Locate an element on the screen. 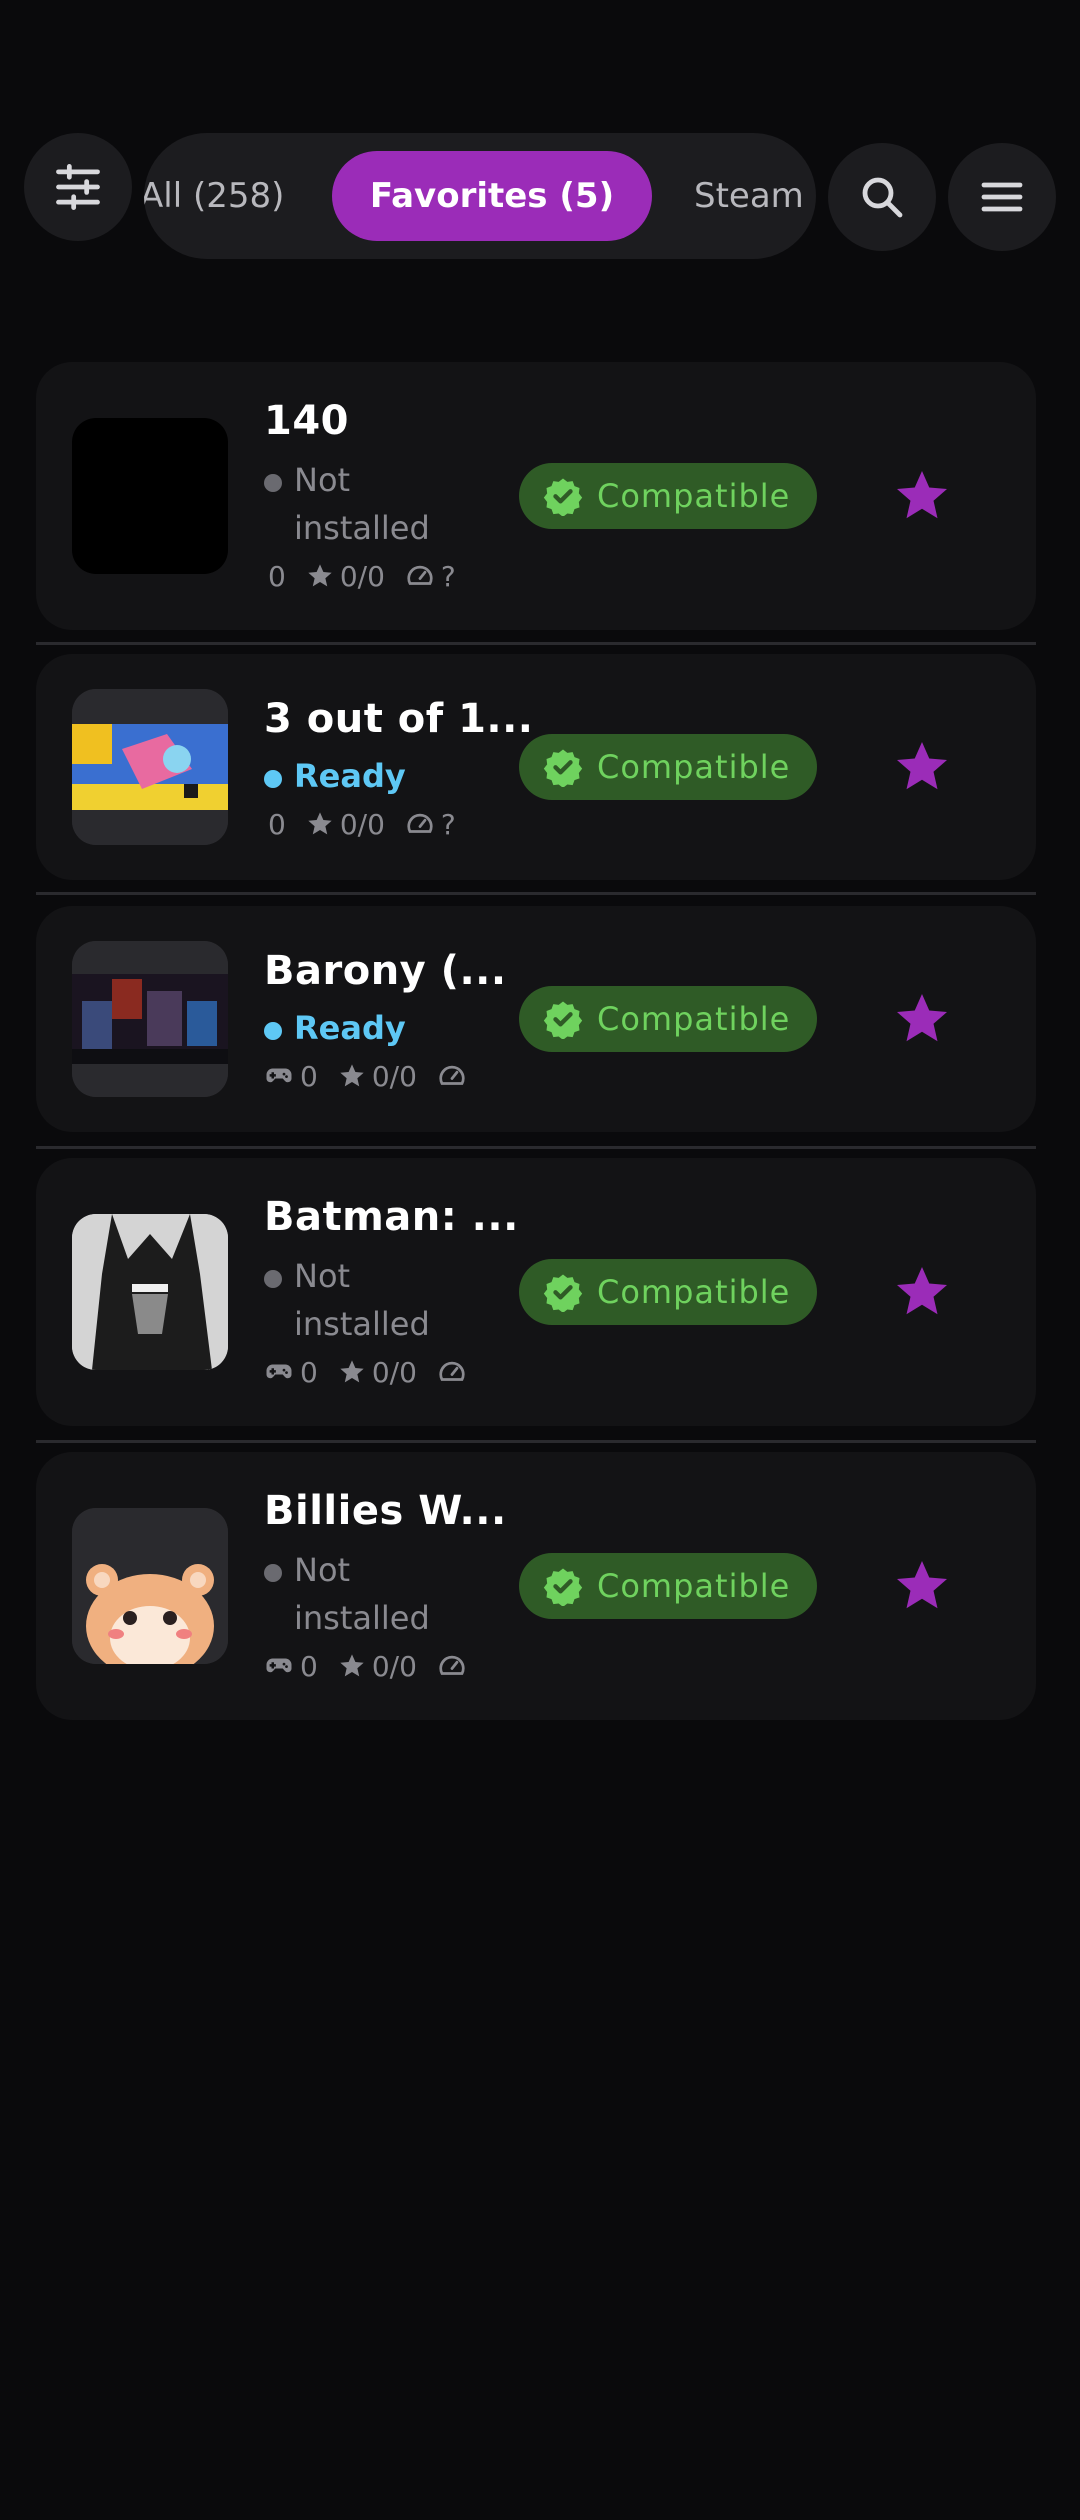 The height and width of the screenshot is (2520, 1080). list-item: 140 Not installed 0 0/0 ? Compatible is located at coordinates (536, 496).